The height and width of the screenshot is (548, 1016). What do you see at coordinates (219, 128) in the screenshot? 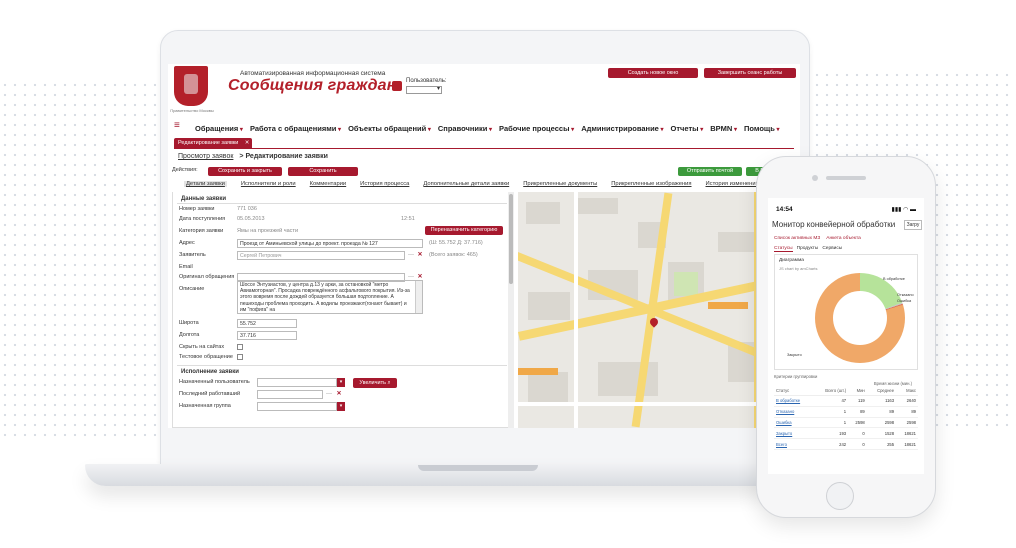
I see `menu-item-requests: Обращения` at bounding box center [219, 128].